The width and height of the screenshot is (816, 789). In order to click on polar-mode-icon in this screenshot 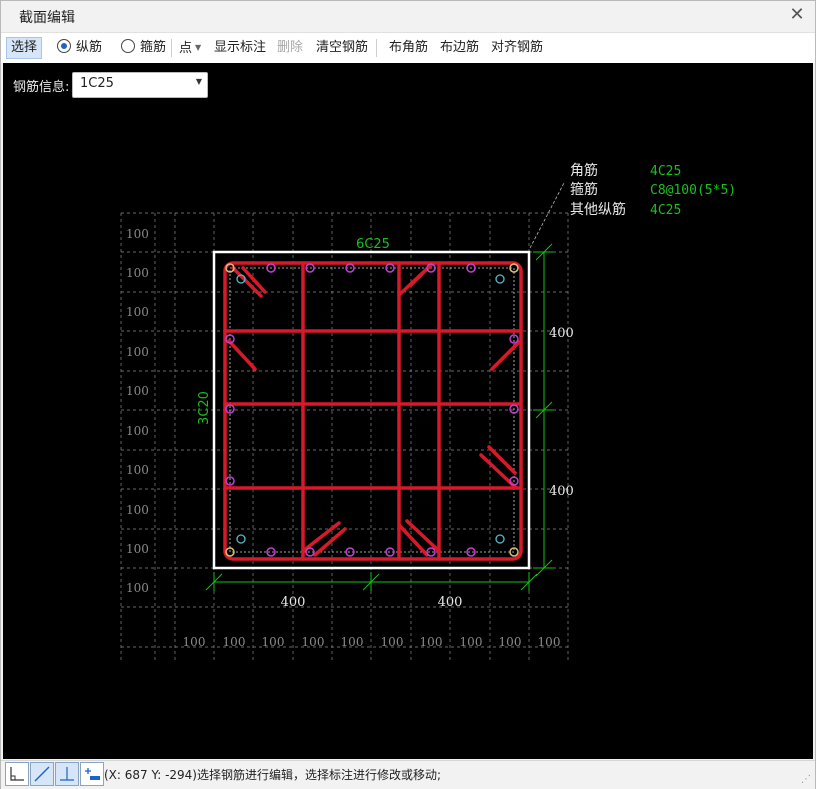, I will do `click(42, 774)`.